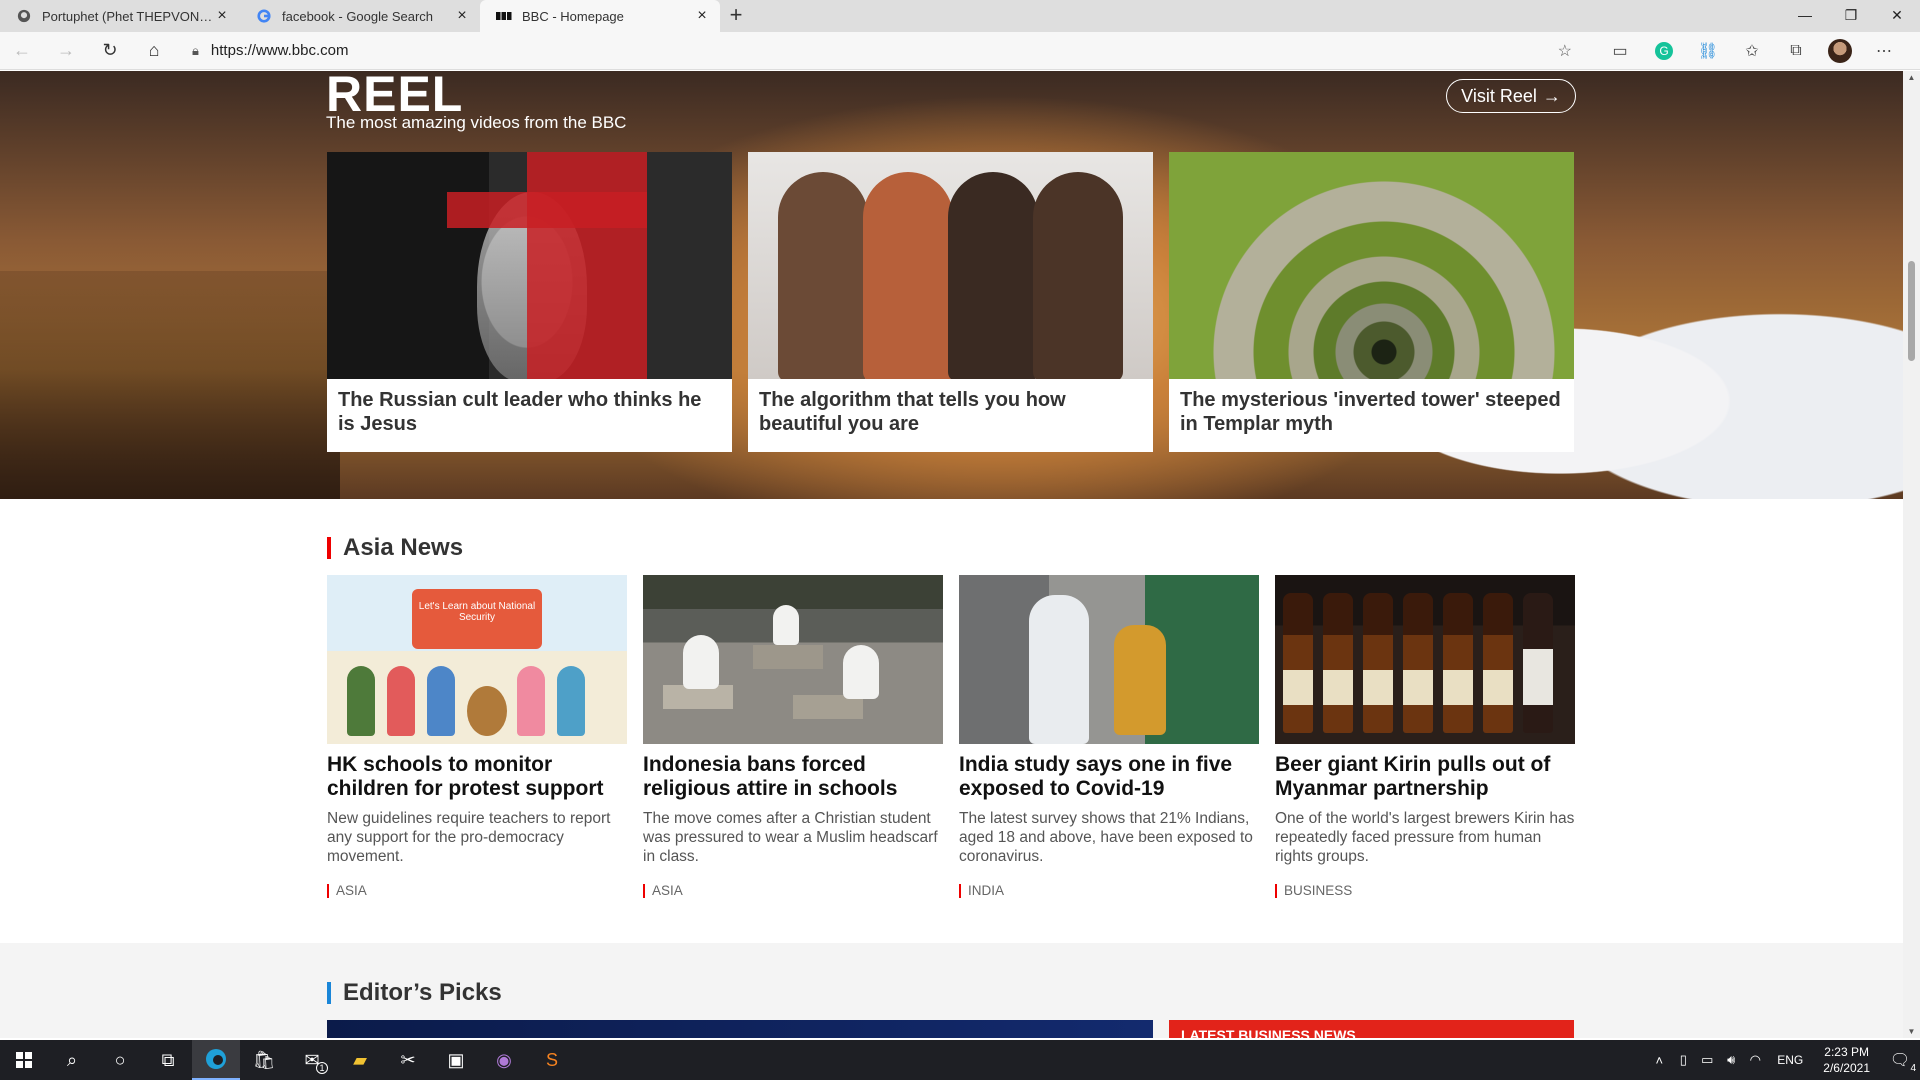  What do you see at coordinates (1499, 95) in the screenshot?
I see `visit-reel-label: Visit Reel` at bounding box center [1499, 95].